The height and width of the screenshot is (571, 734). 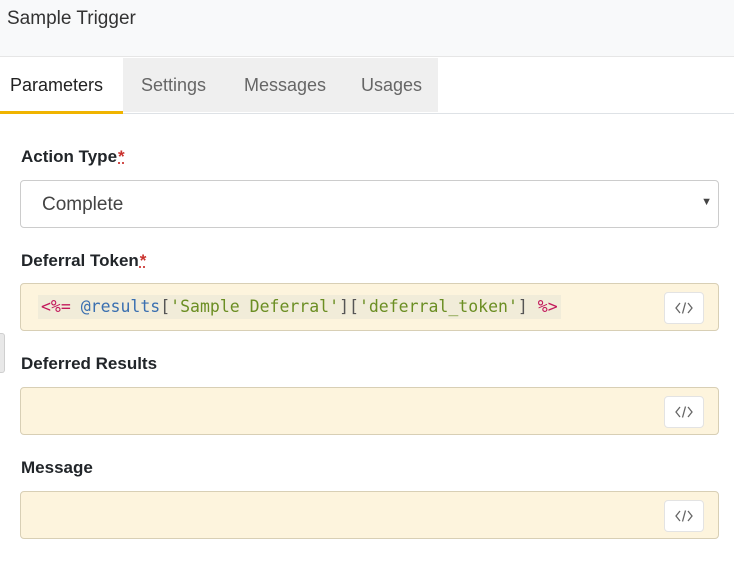 What do you see at coordinates (285, 86) in the screenshot?
I see `tab-messages: Messages` at bounding box center [285, 86].